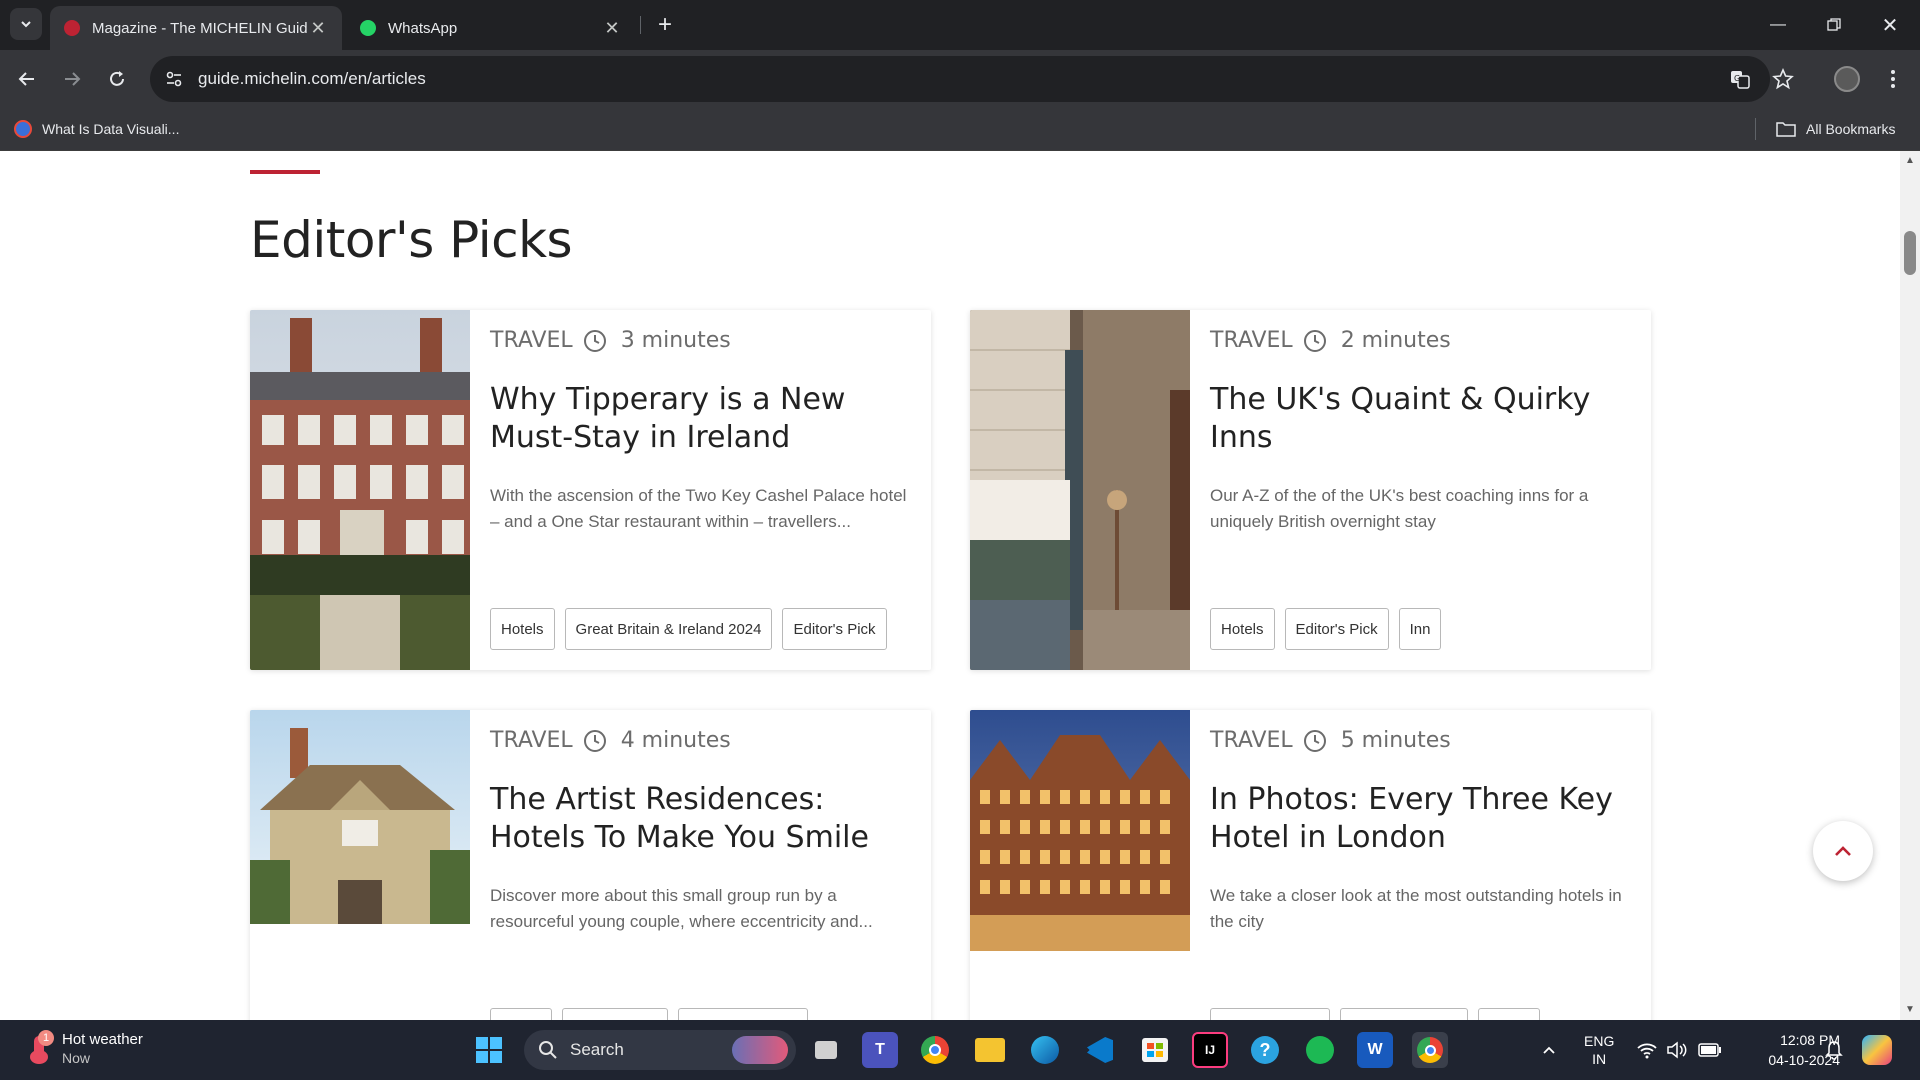  Describe the element at coordinates (1834, 25) in the screenshot. I see `restore-button` at that location.